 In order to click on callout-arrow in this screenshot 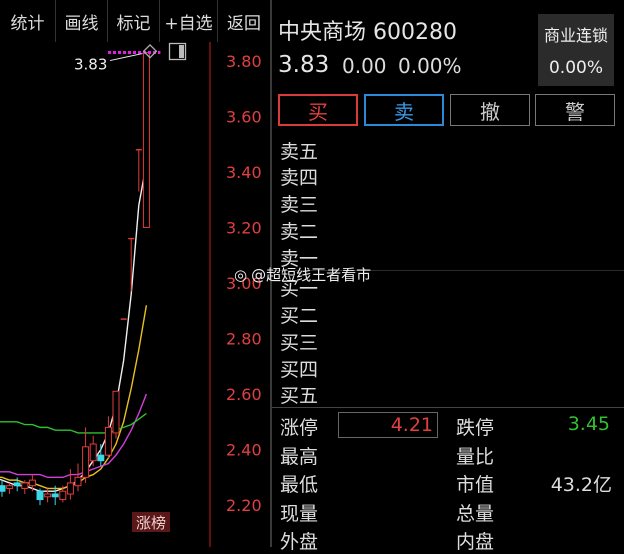, I will do `click(126, 57)`.